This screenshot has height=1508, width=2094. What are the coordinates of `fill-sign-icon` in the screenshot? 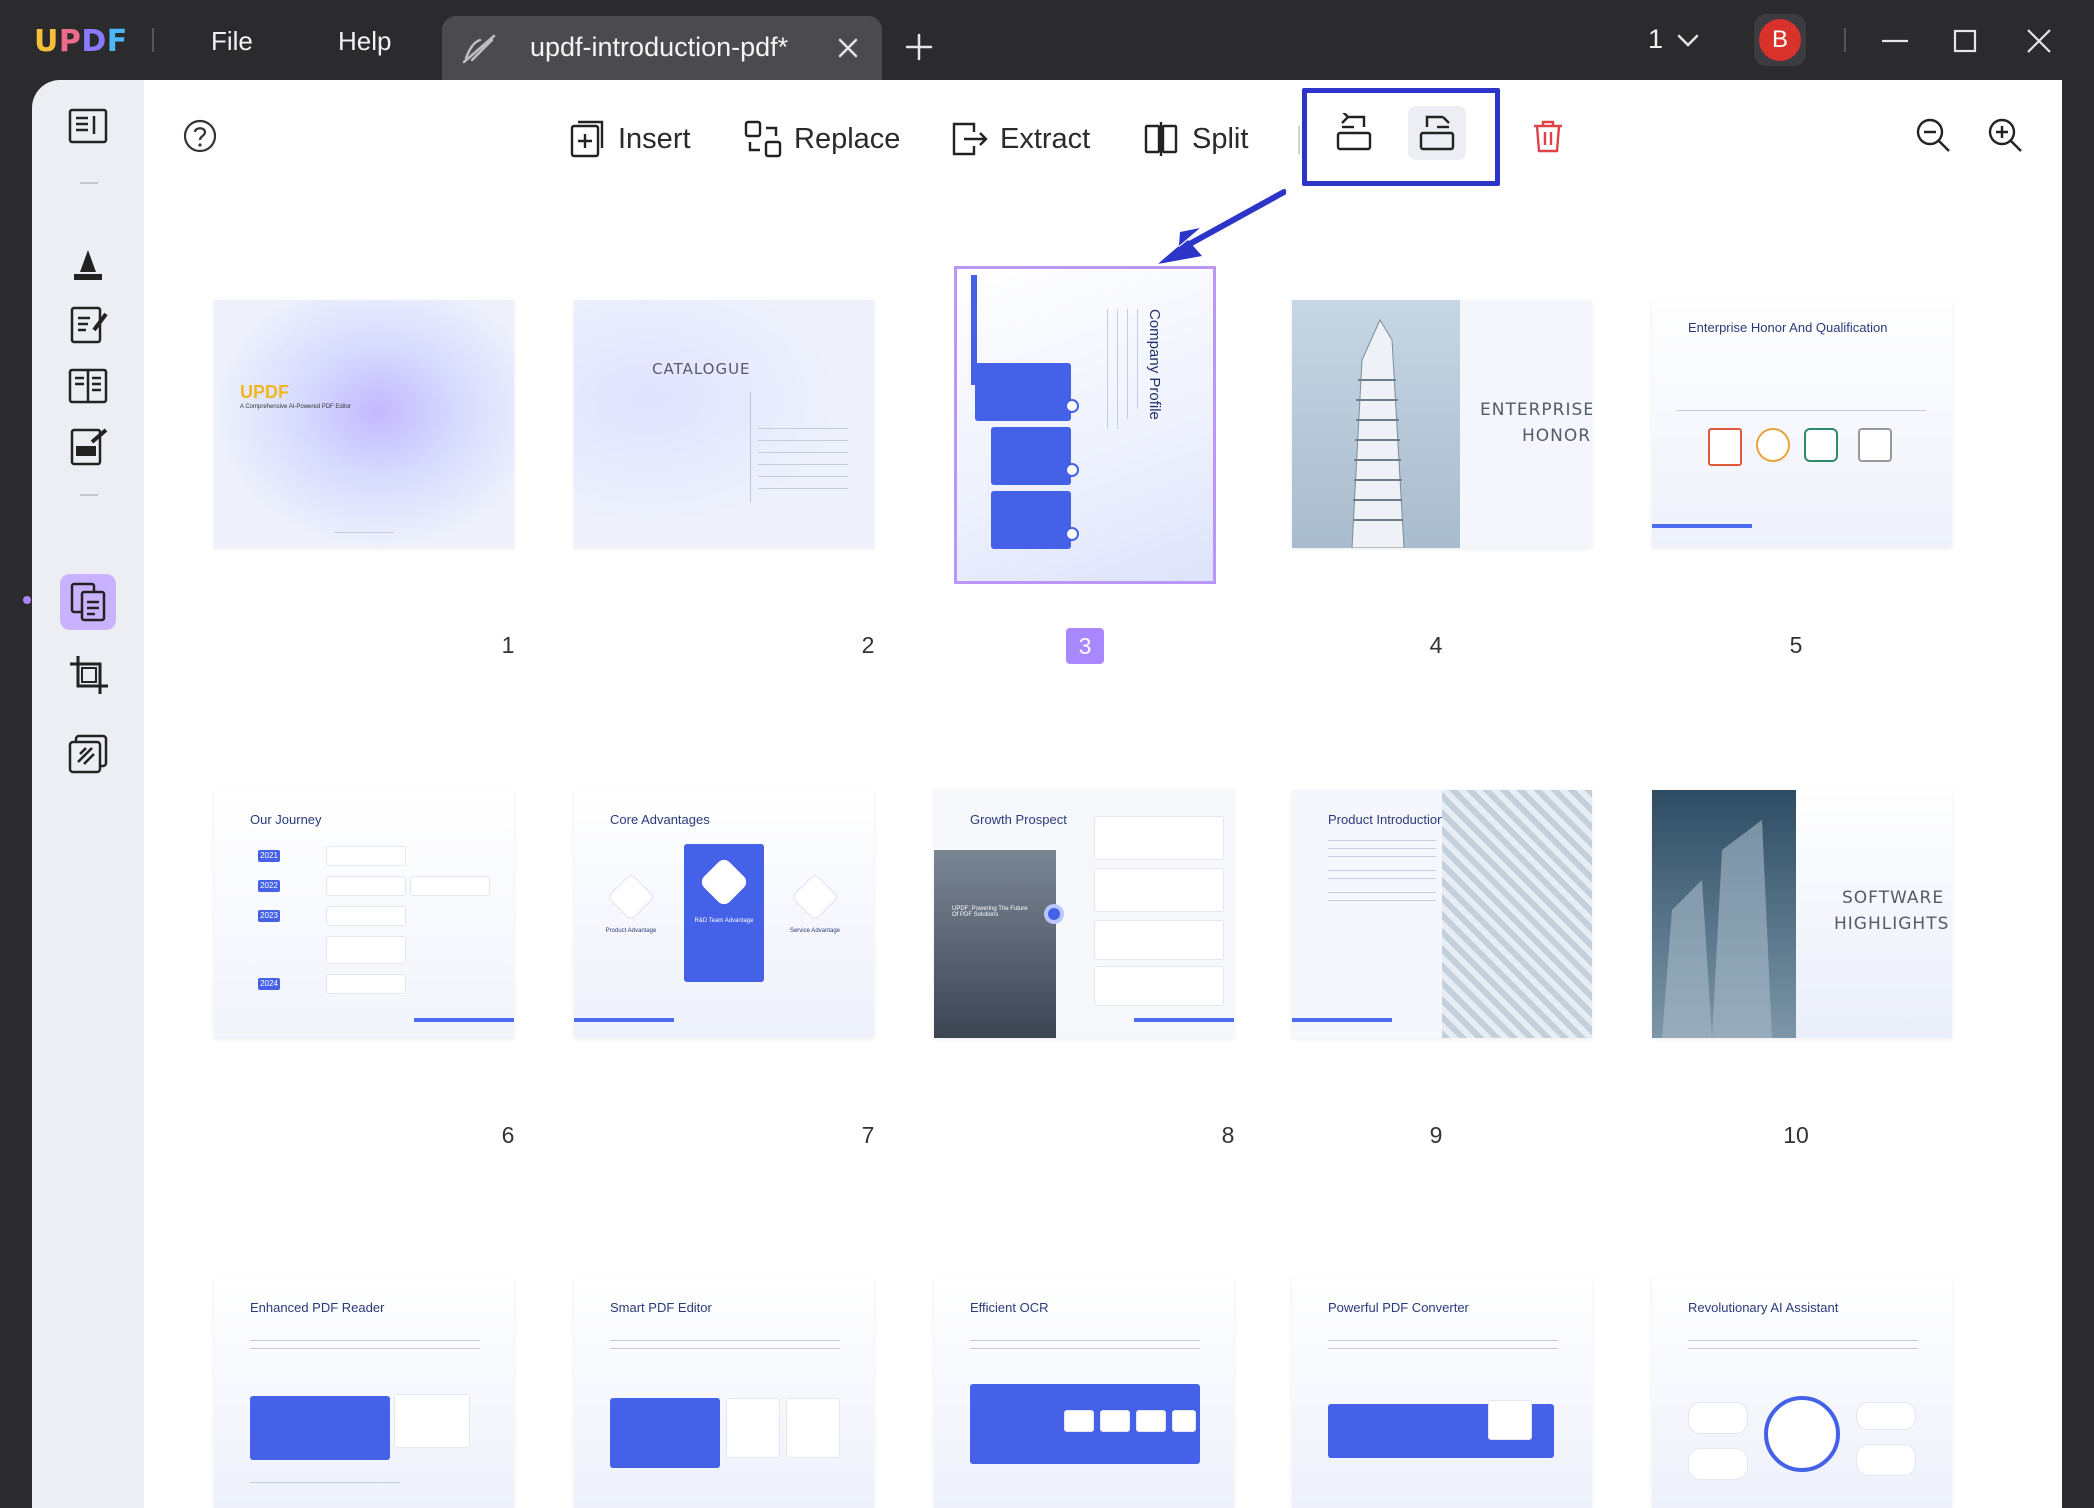 It's located at (88, 446).